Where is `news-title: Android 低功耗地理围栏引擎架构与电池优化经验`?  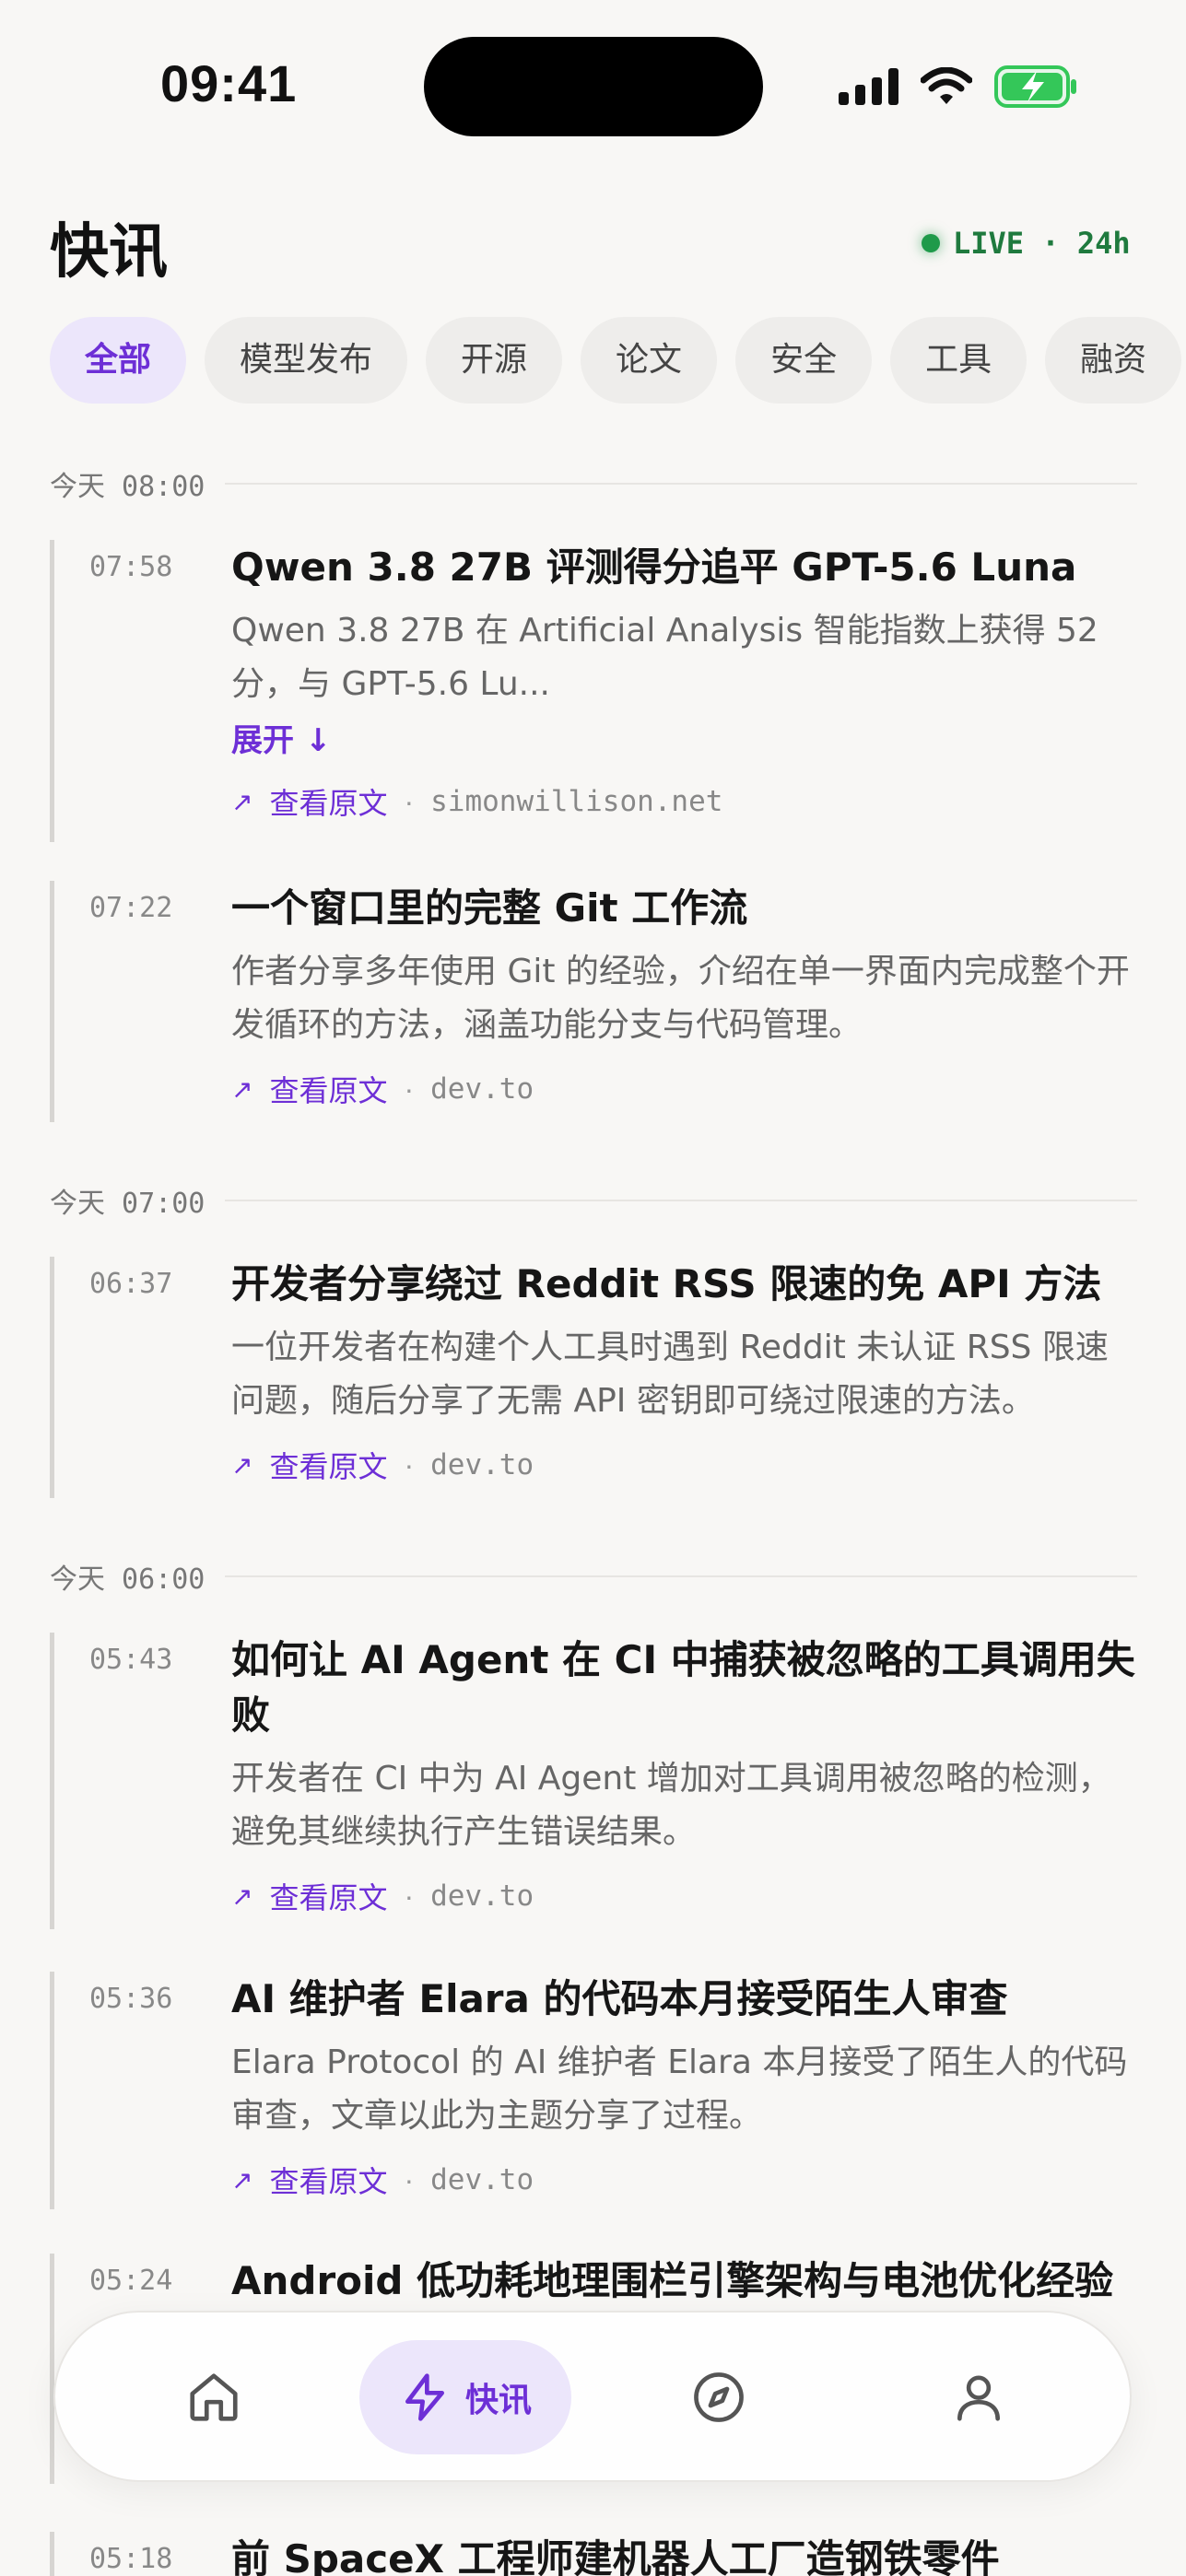
news-title: Android 低功耗地理围栏引擎架构与电池优化经验 is located at coordinates (684, 2281).